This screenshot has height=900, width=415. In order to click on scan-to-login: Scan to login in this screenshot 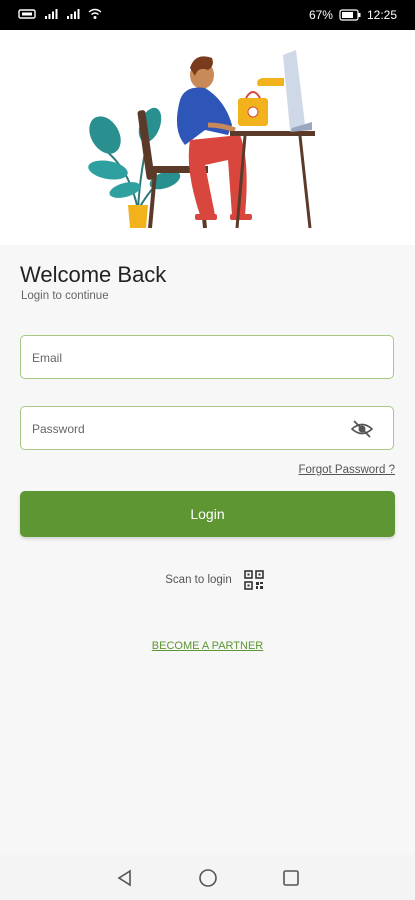, I will do `click(207, 580)`.